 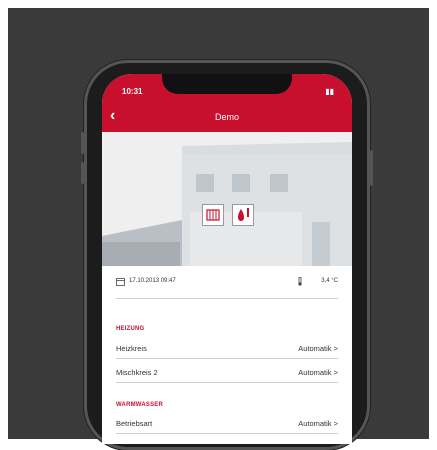 I want to click on row-label: Heizkreis, so click(x=131, y=348).